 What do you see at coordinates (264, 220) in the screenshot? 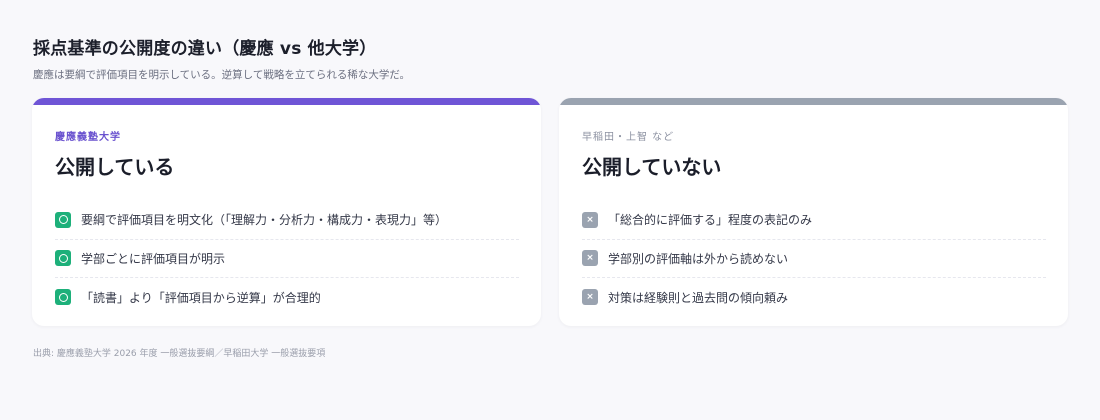
I see `list-item-text: 要綱で評価項目を明文化（「理解力・分析力・構成力・表現力」等）` at bounding box center [264, 220].